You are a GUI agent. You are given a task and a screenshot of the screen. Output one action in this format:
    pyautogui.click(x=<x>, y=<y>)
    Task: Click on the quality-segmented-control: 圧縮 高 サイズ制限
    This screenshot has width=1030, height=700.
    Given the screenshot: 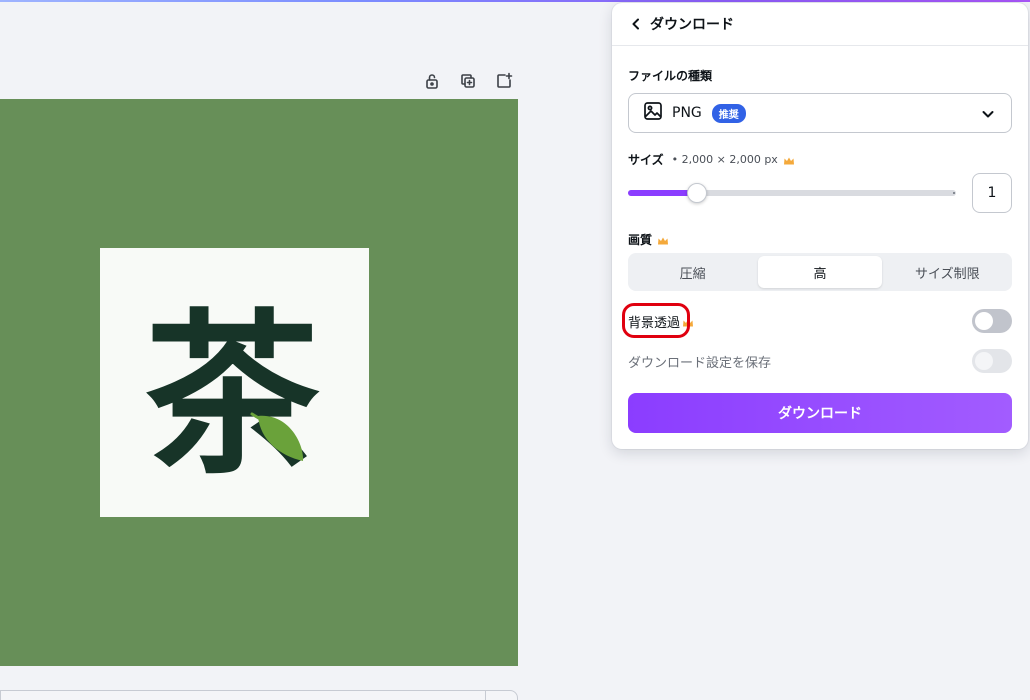 What is the action you would take?
    pyautogui.click(x=820, y=272)
    